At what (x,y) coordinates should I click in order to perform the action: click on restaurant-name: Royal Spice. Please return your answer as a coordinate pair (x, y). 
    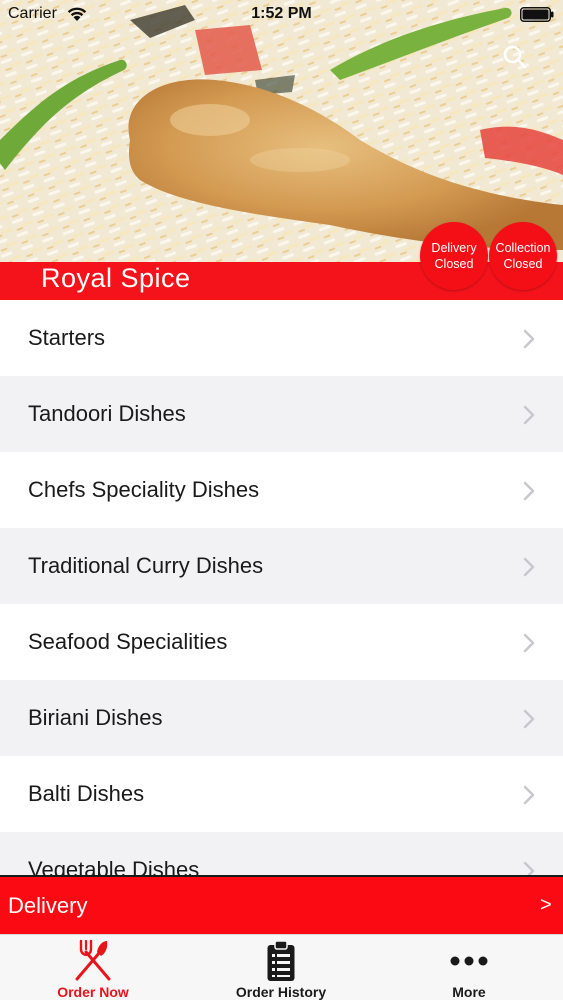
    Looking at the image, I should click on (116, 278).